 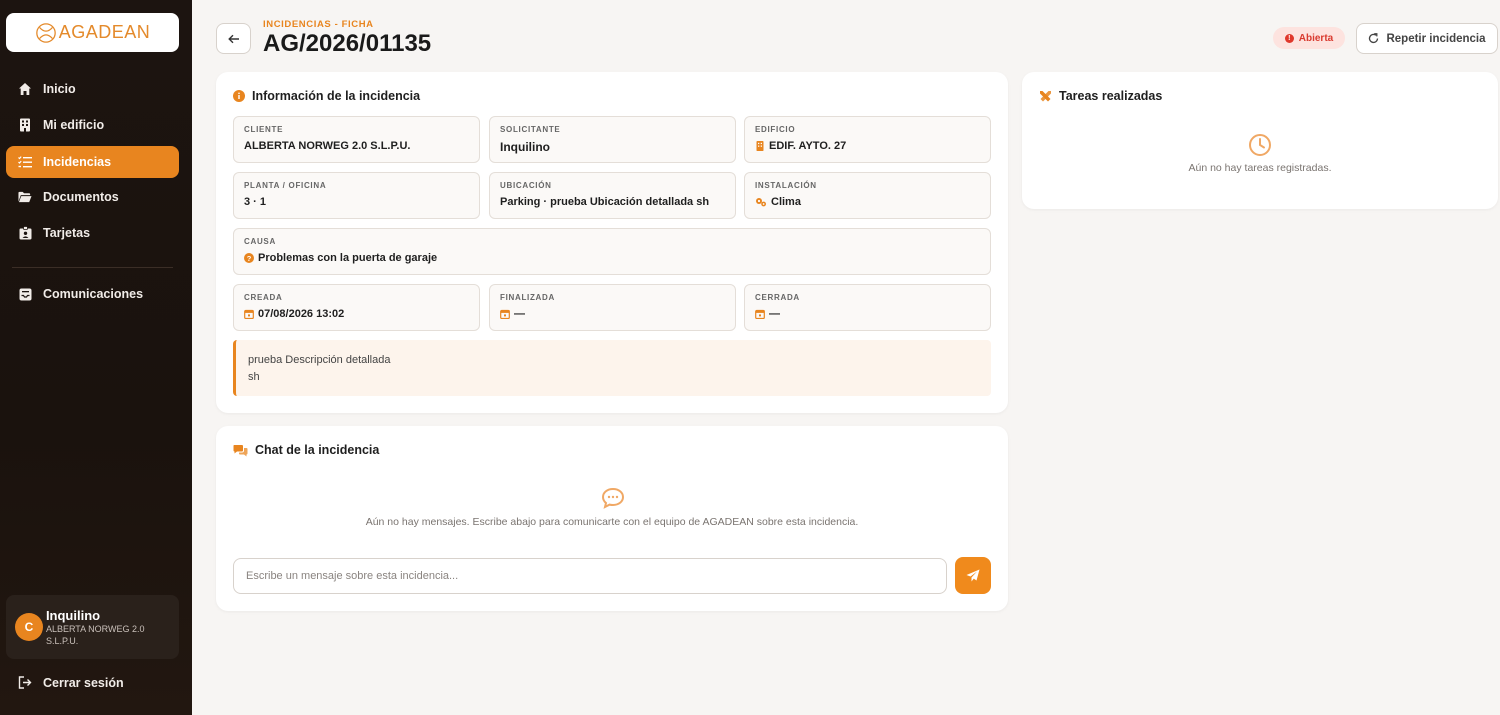 I want to click on field-planta: PLANTA / OFICINA 3 · 1, so click(x=356, y=195).